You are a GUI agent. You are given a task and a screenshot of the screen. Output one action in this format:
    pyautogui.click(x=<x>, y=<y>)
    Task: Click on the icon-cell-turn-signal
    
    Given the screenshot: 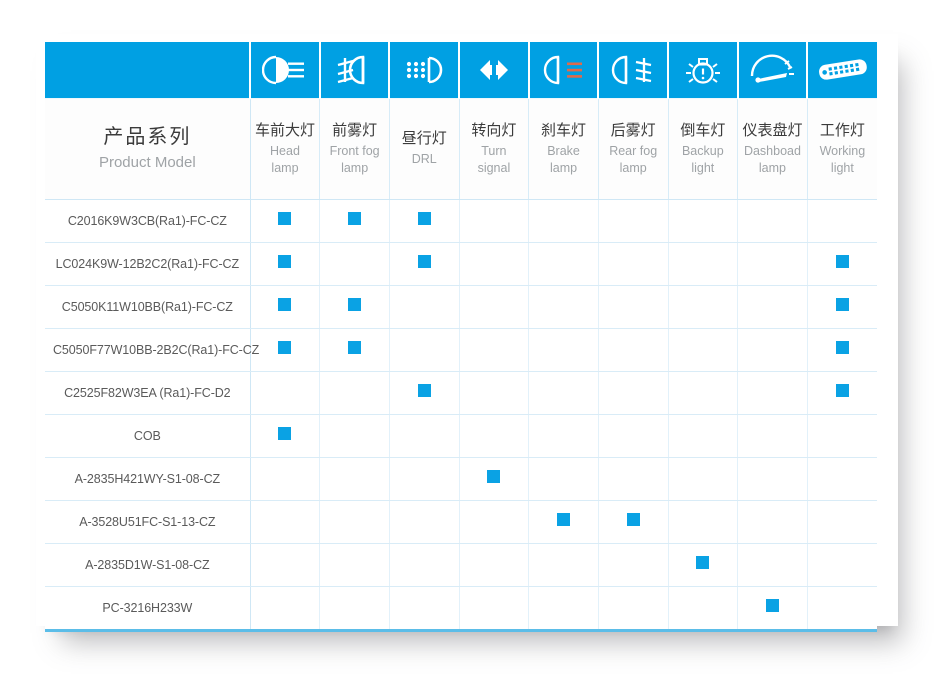 What is the action you would take?
    pyautogui.click(x=494, y=70)
    